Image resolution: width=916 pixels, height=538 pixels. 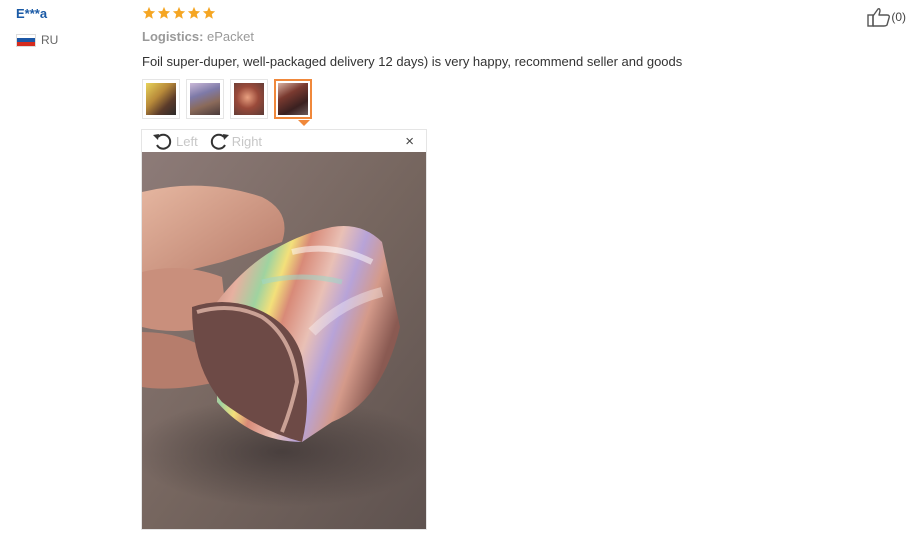 I want to click on rotate-right-label: Right, so click(x=247, y=141).